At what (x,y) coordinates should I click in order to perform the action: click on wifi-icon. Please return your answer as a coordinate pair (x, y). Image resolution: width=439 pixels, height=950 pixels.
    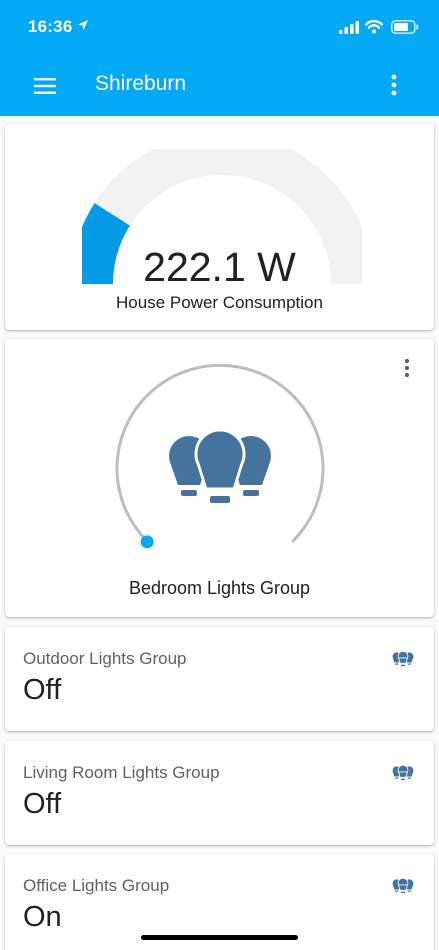
    Looking at the image, I should click on (374, 26).